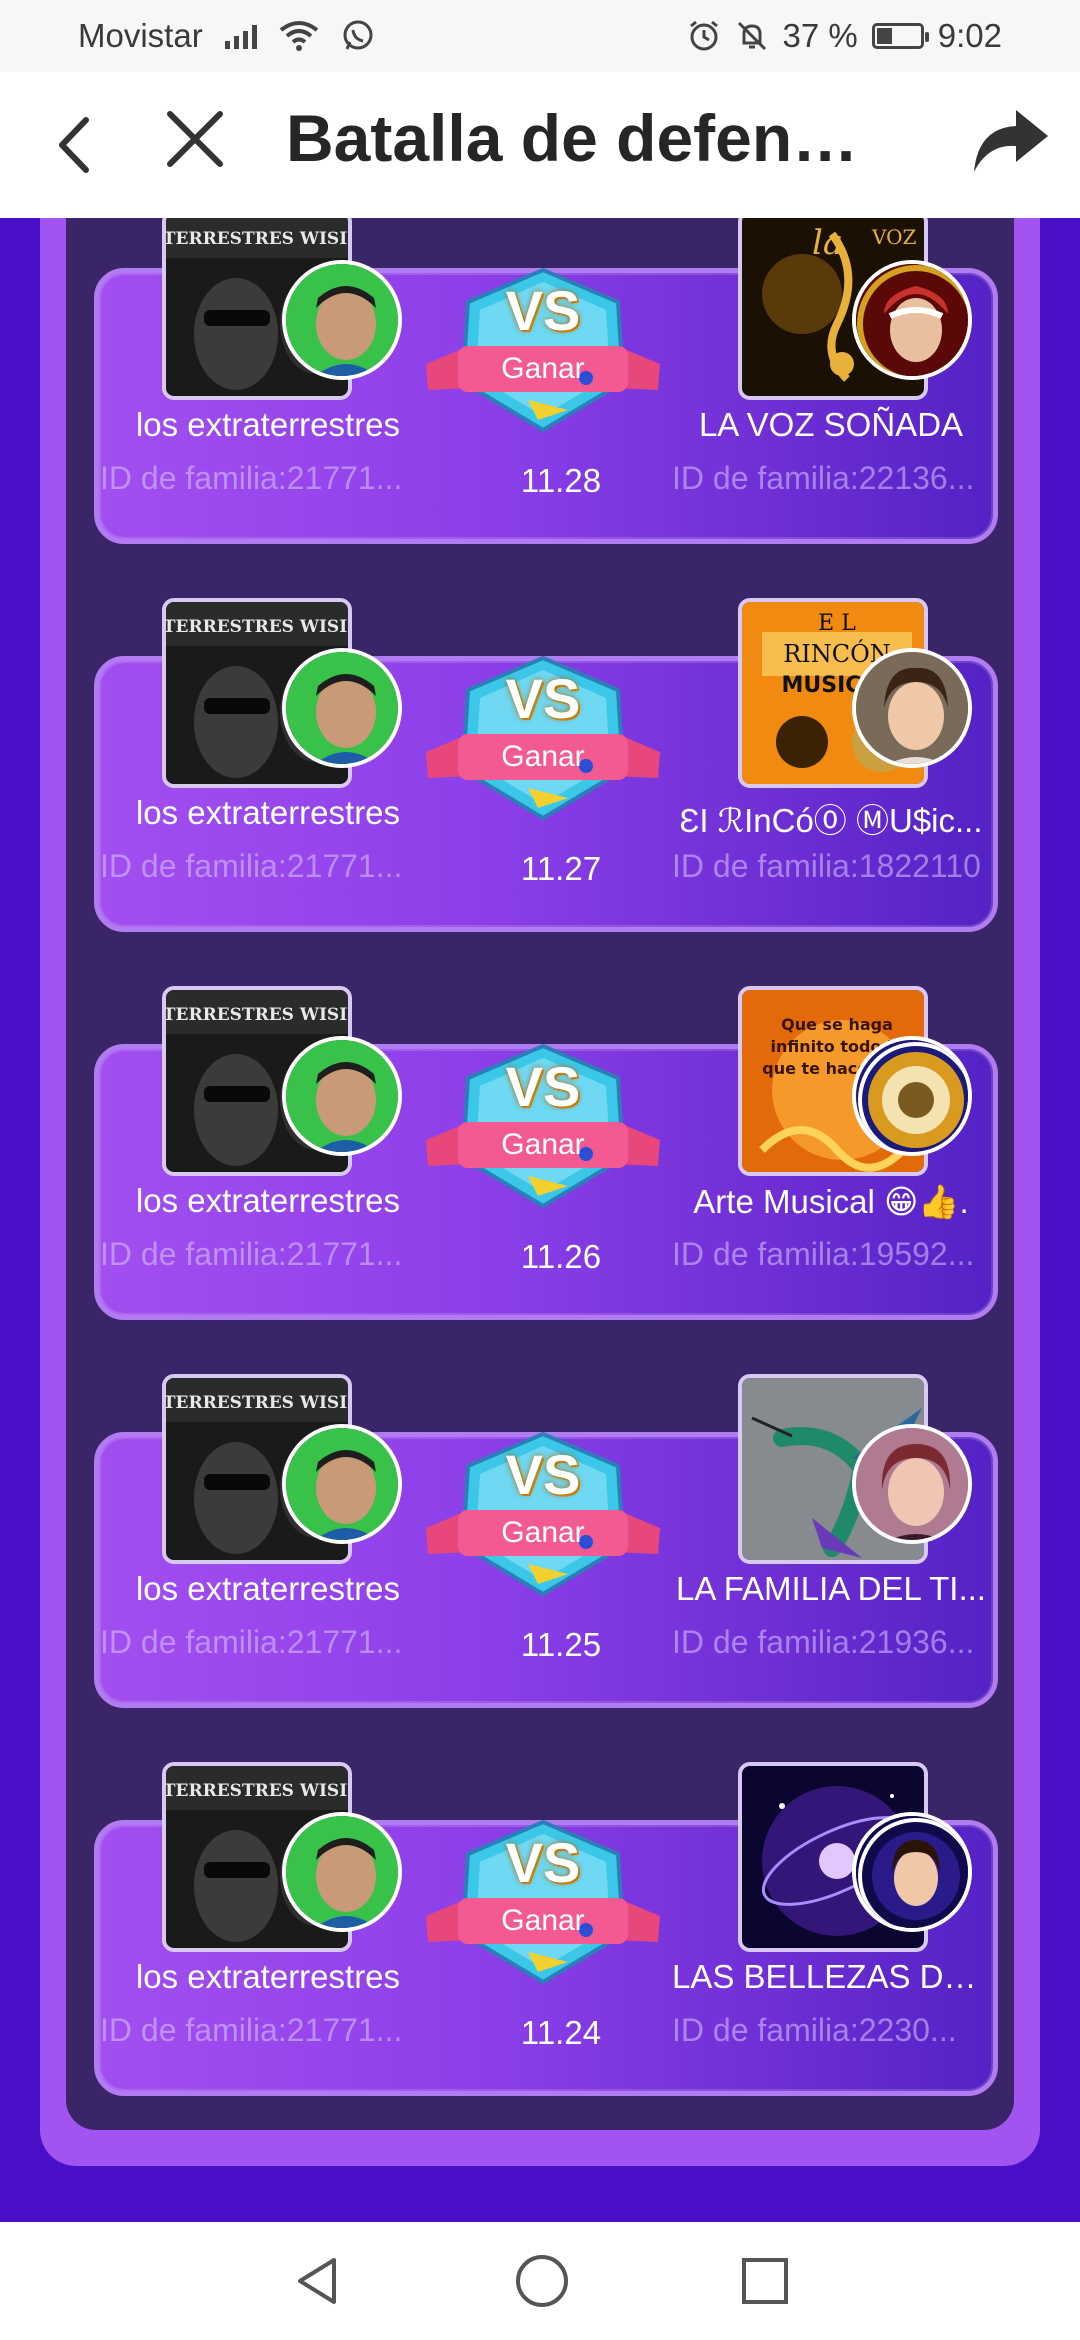  I want to click on right-family-name: Arte Musical 😁👍., so click(831, 1201).